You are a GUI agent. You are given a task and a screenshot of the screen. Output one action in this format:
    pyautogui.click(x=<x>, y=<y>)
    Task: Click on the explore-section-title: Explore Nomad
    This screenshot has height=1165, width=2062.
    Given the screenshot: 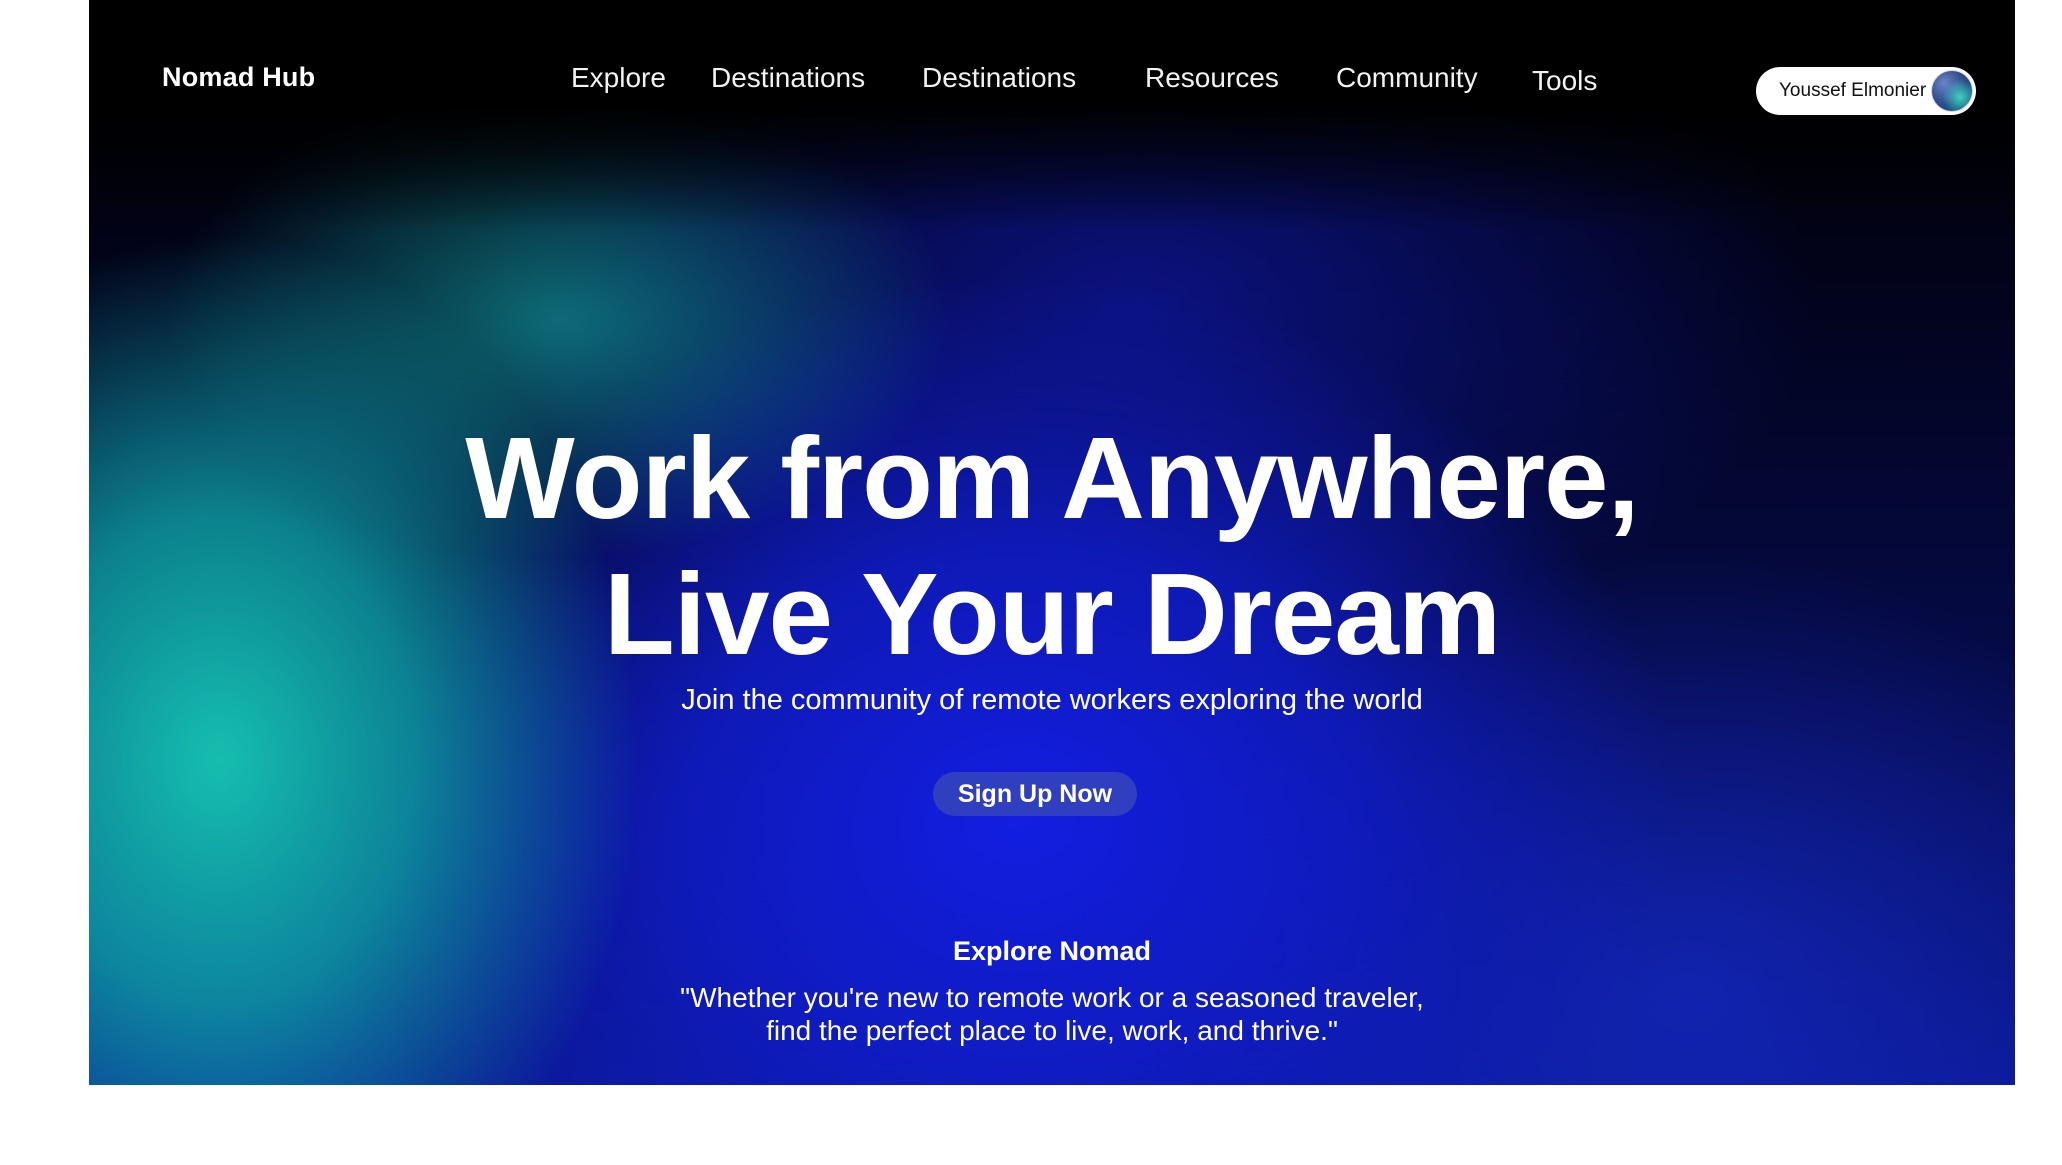 What is the action you would take?
    pyautogui.click(x=1052, y=951)
    